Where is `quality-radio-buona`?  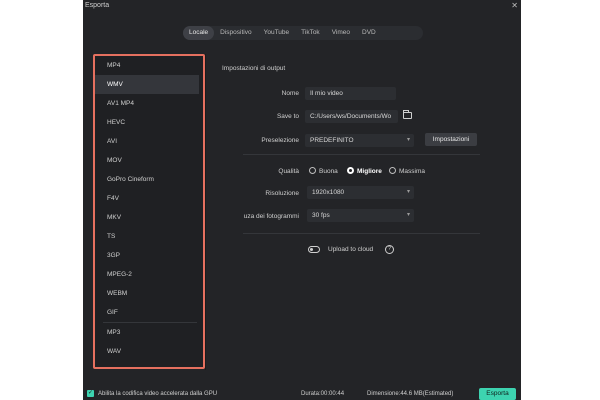
quality-radio-buona is located at coordinates (312, 170).